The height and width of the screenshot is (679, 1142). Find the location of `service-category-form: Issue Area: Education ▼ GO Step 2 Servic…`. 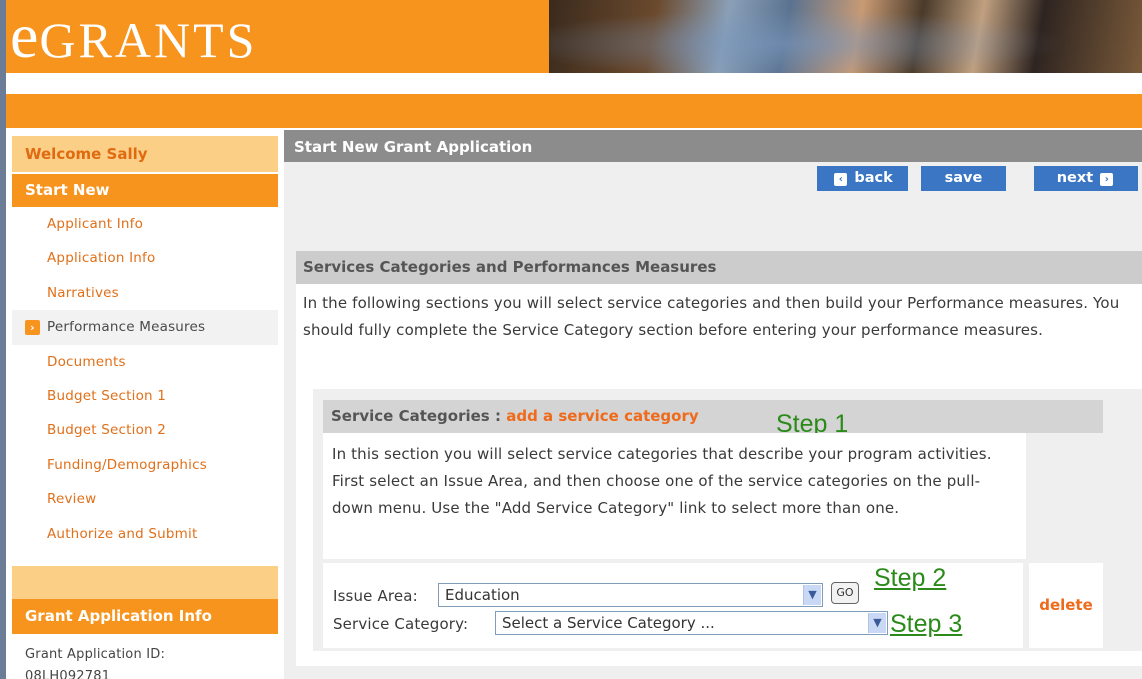

service-category-form: Issue Area: Education ▼ GO Step 2 Servic… is located at coordinates (673, 605).